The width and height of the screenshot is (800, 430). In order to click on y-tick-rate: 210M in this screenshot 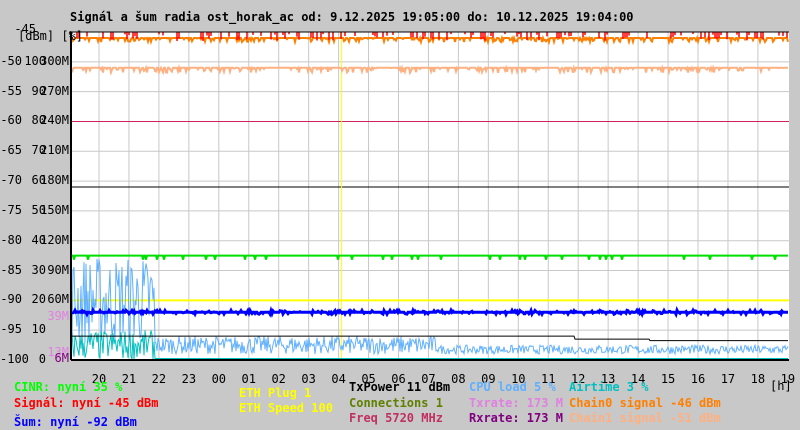, I will do `click(54, 150)`.